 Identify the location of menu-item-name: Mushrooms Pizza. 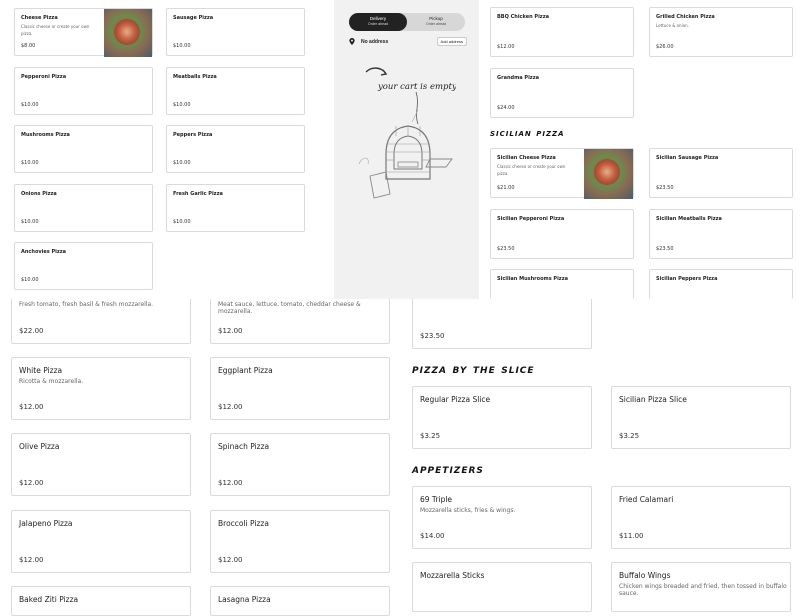
(45, 135).